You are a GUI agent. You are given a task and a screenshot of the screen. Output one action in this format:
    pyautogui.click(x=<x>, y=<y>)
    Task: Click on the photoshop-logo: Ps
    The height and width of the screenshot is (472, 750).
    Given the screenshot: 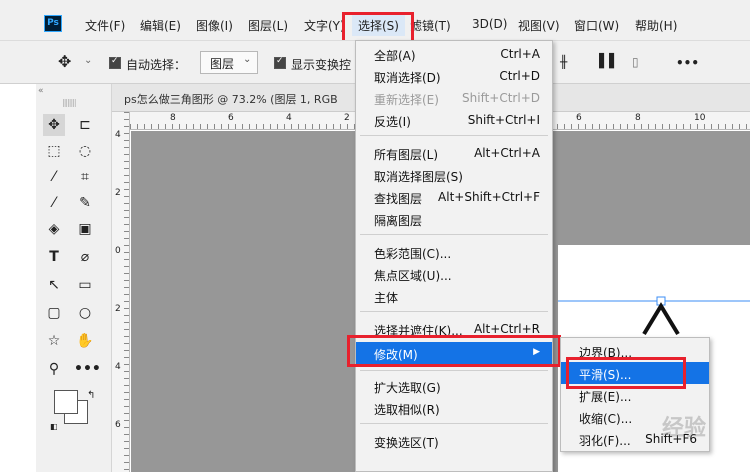 What is the action you would take?
    pyautogui.click(x=53, y=23)
    